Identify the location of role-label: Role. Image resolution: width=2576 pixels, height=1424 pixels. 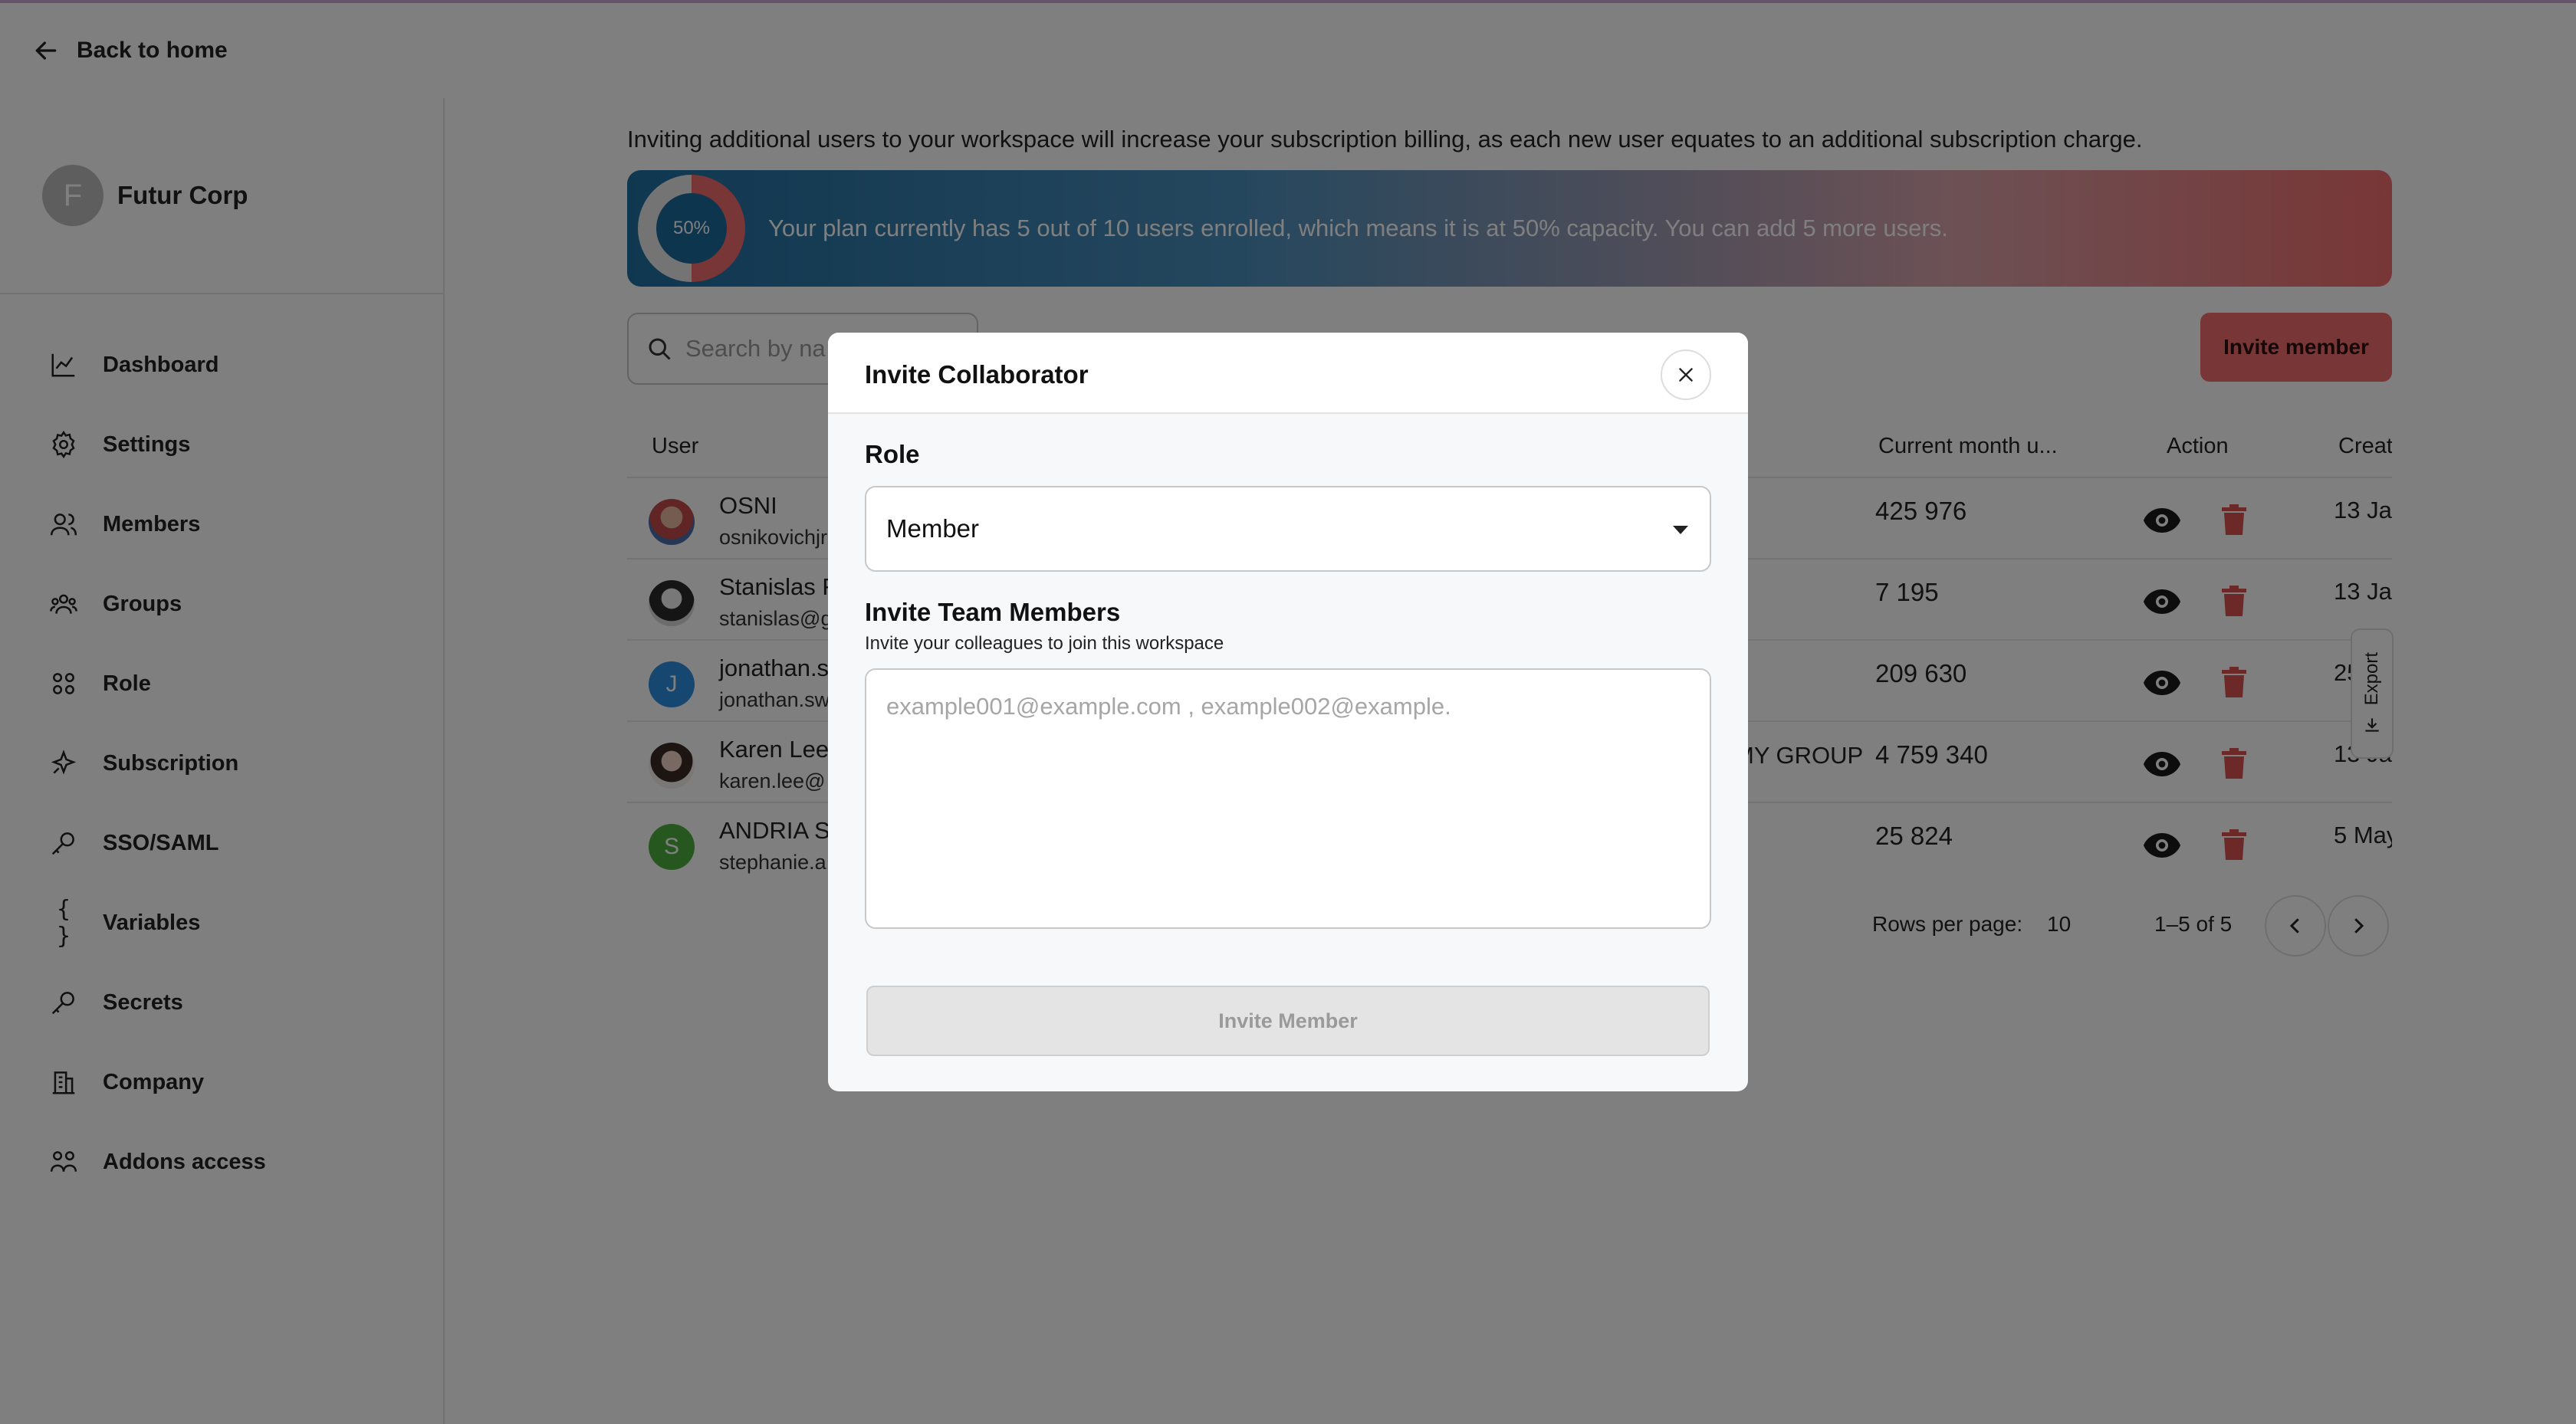
(893, 454).